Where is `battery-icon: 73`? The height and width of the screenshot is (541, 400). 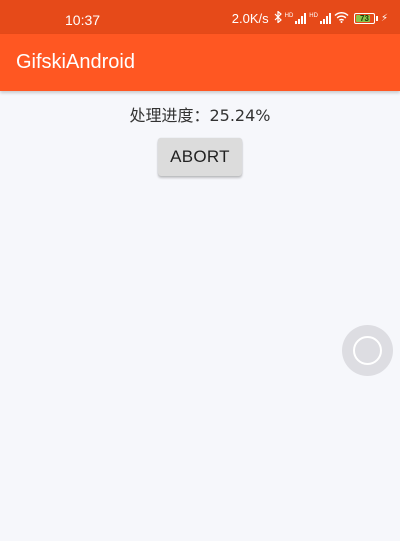 battery-icon: 73 is located at coordinates (364, 18).